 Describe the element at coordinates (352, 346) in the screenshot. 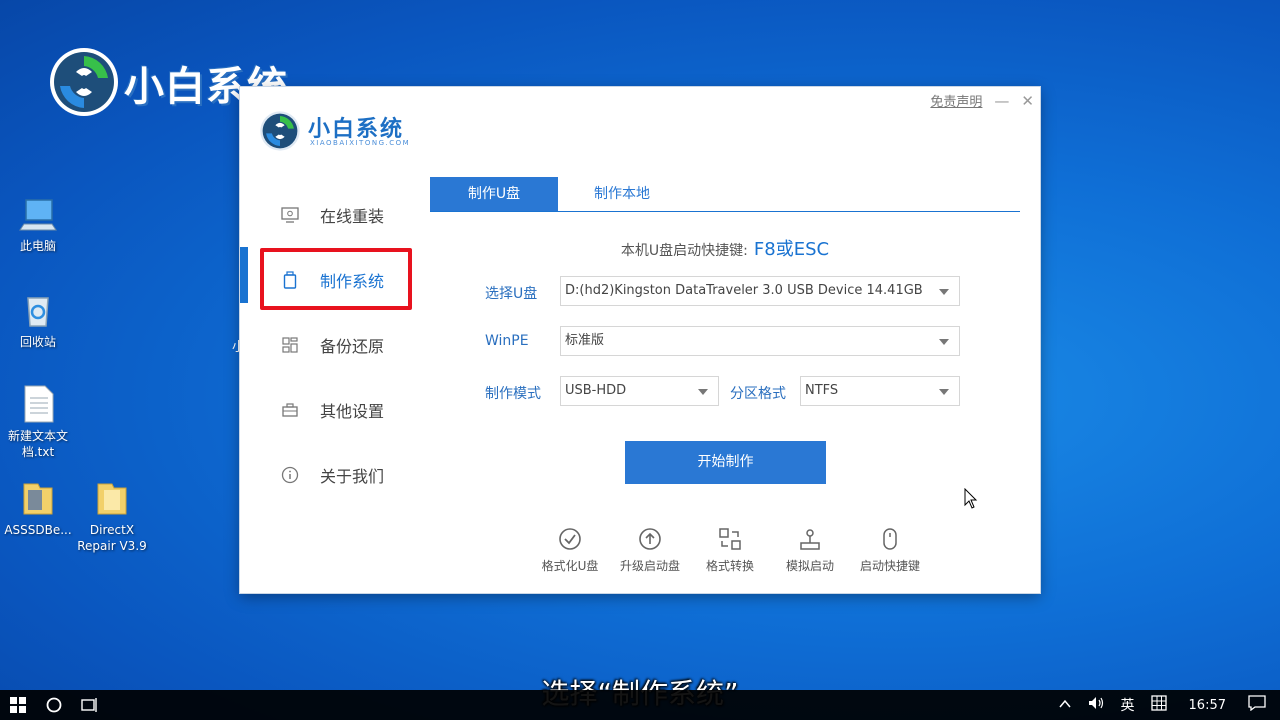

I see `sidebar-item-label: 备份还原` at that location.